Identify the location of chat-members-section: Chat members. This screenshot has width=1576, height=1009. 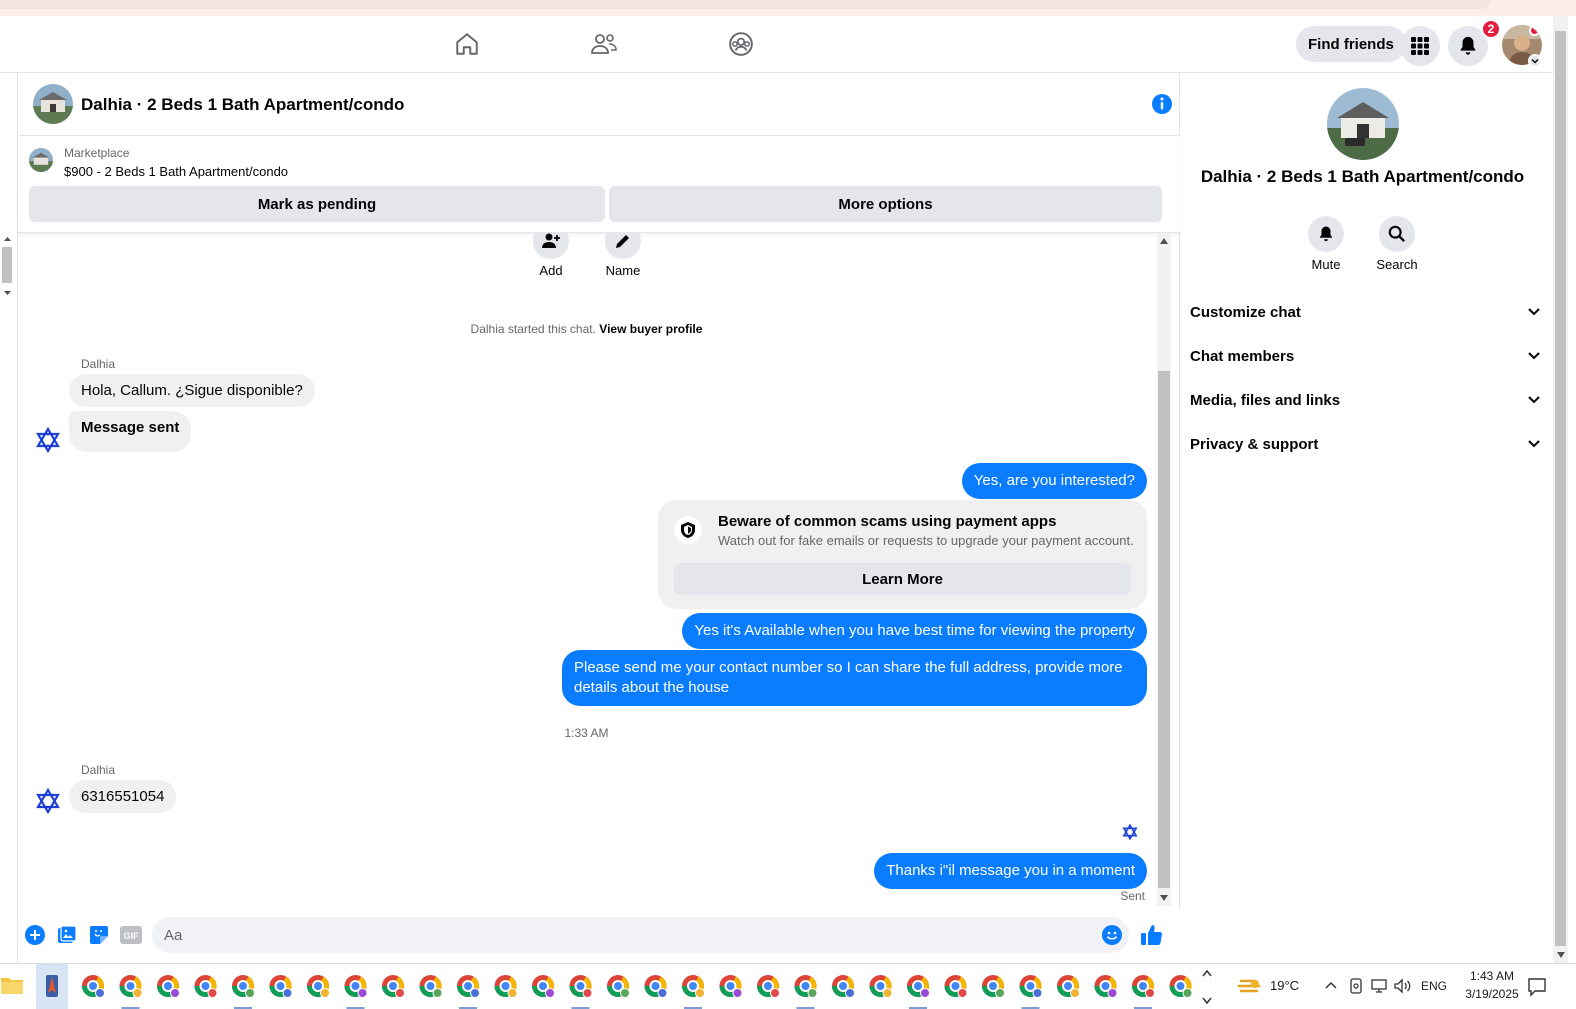
(1365, 356).